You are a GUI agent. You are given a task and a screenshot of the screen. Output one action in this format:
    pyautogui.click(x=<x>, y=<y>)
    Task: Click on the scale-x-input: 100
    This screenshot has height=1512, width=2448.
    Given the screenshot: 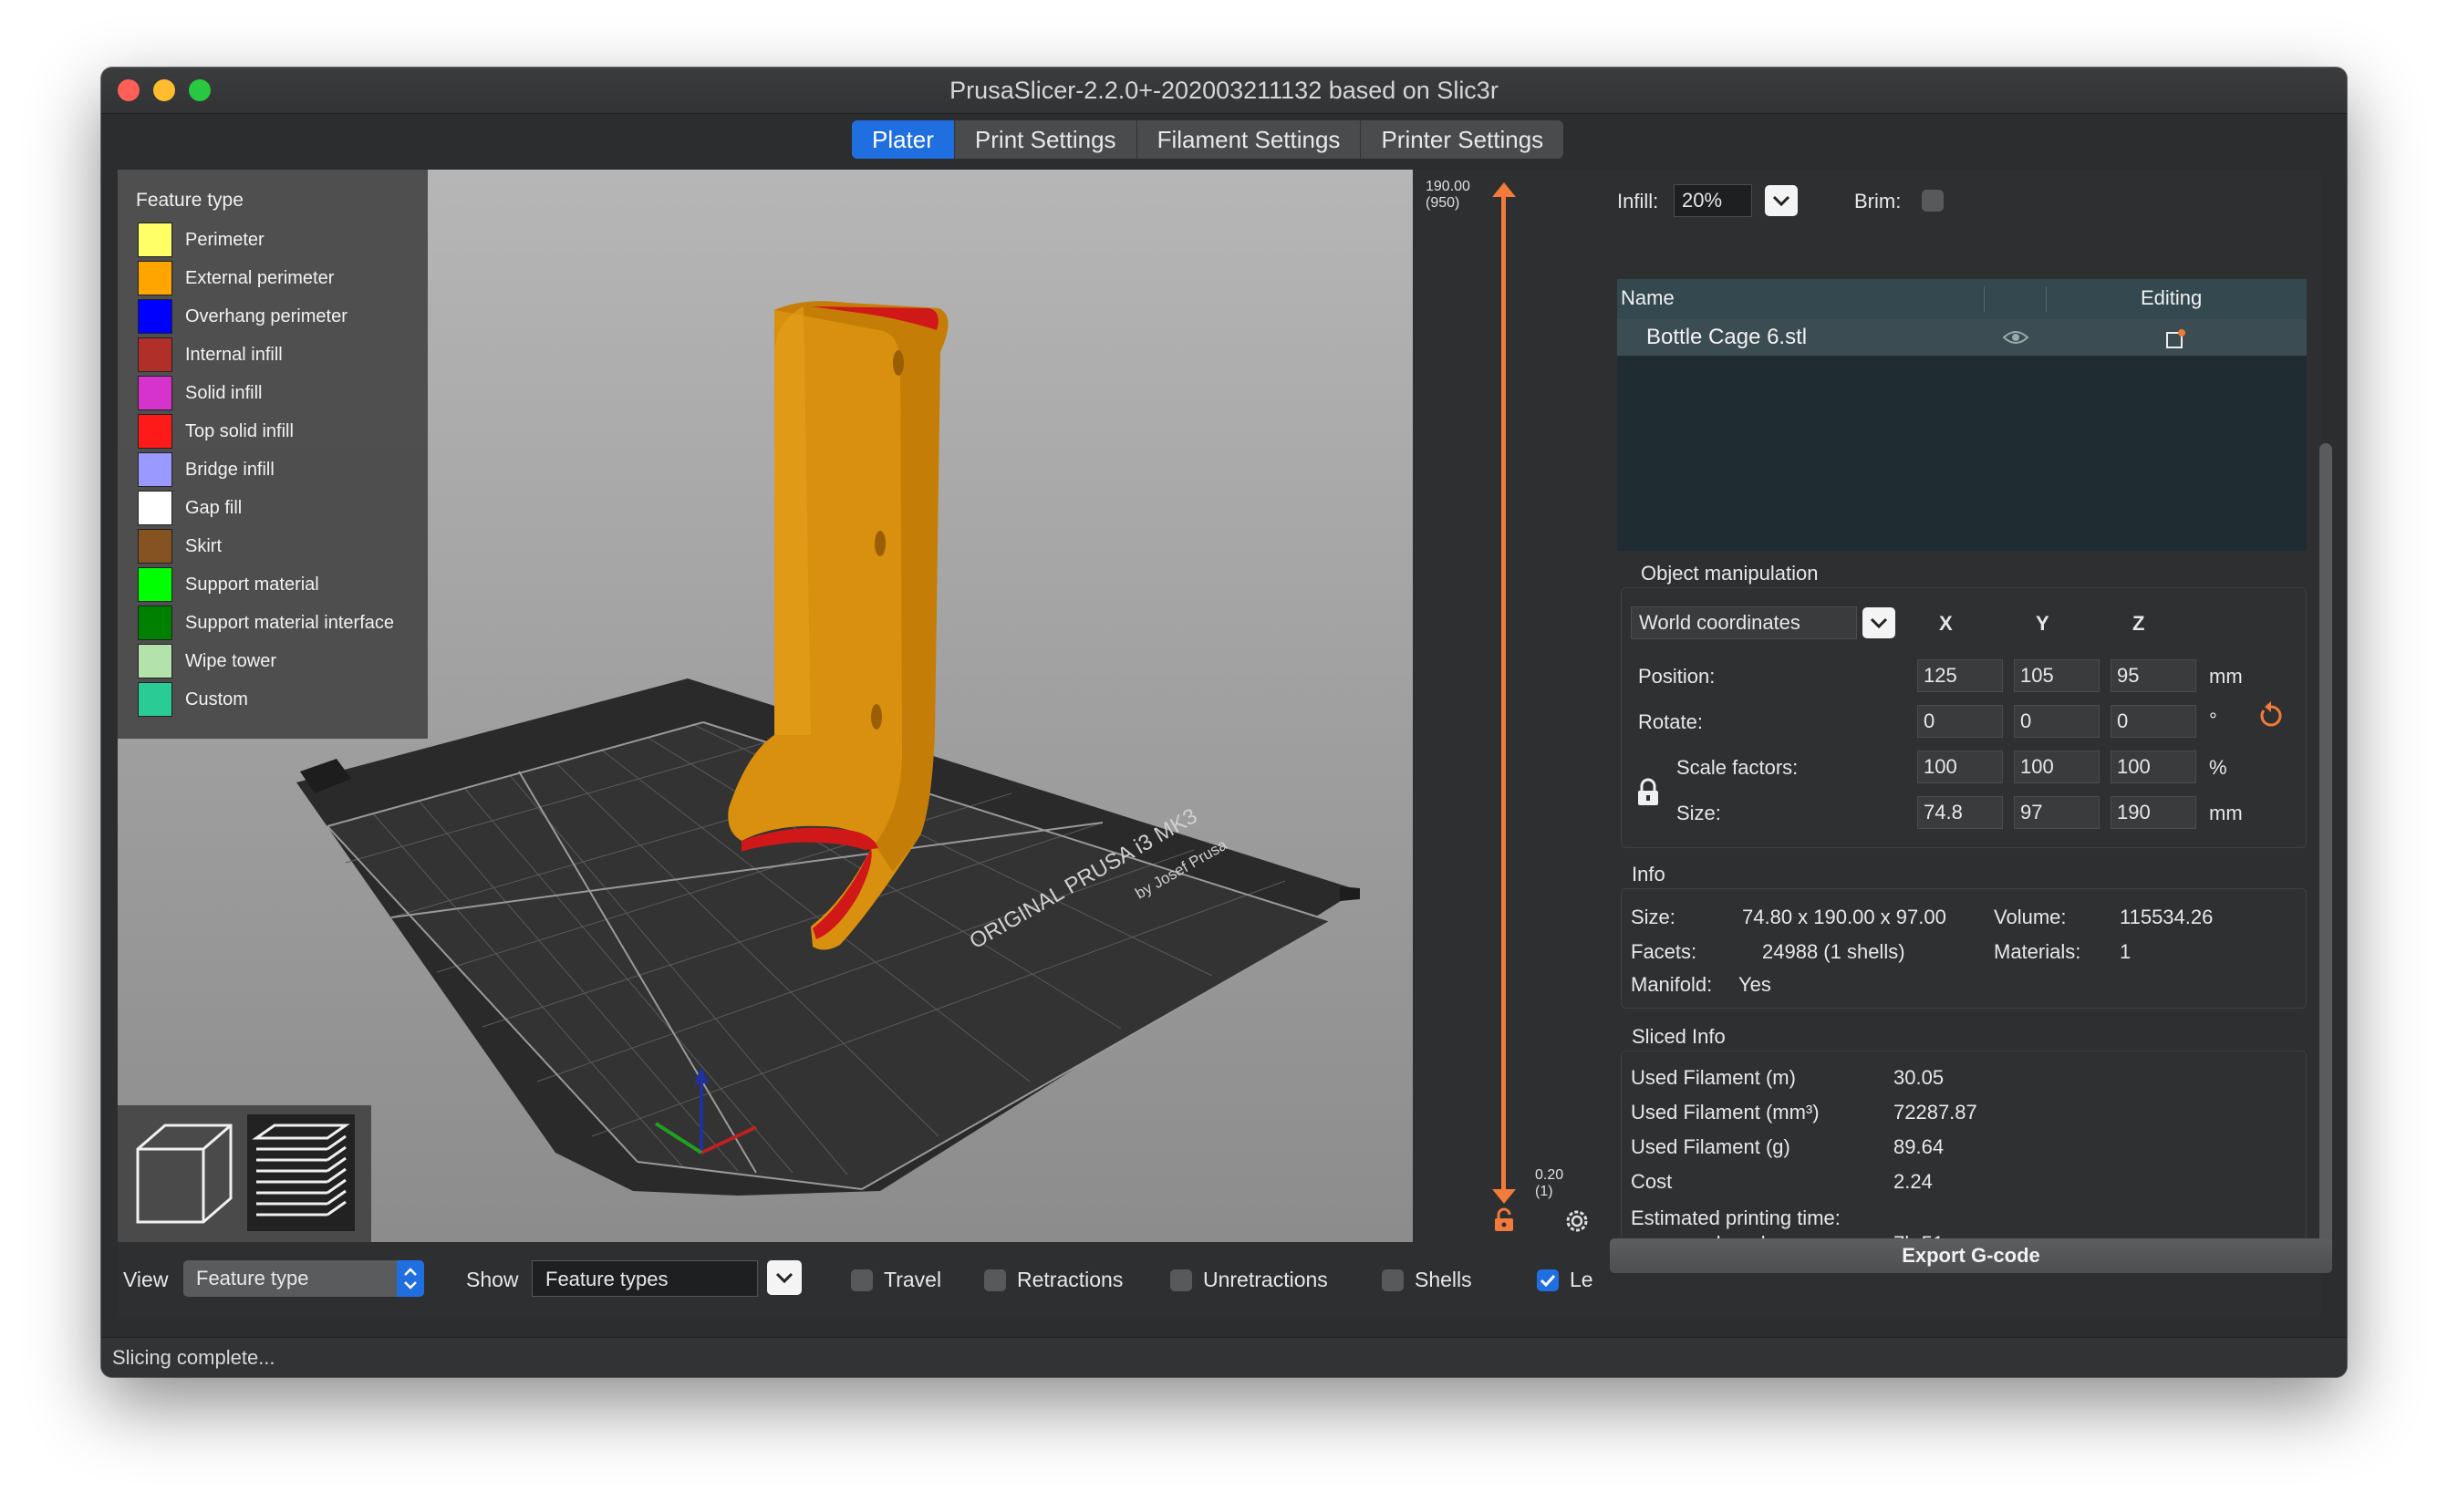 What is the action you would take?
    pyautogui.click(x=1960, y=767)
    